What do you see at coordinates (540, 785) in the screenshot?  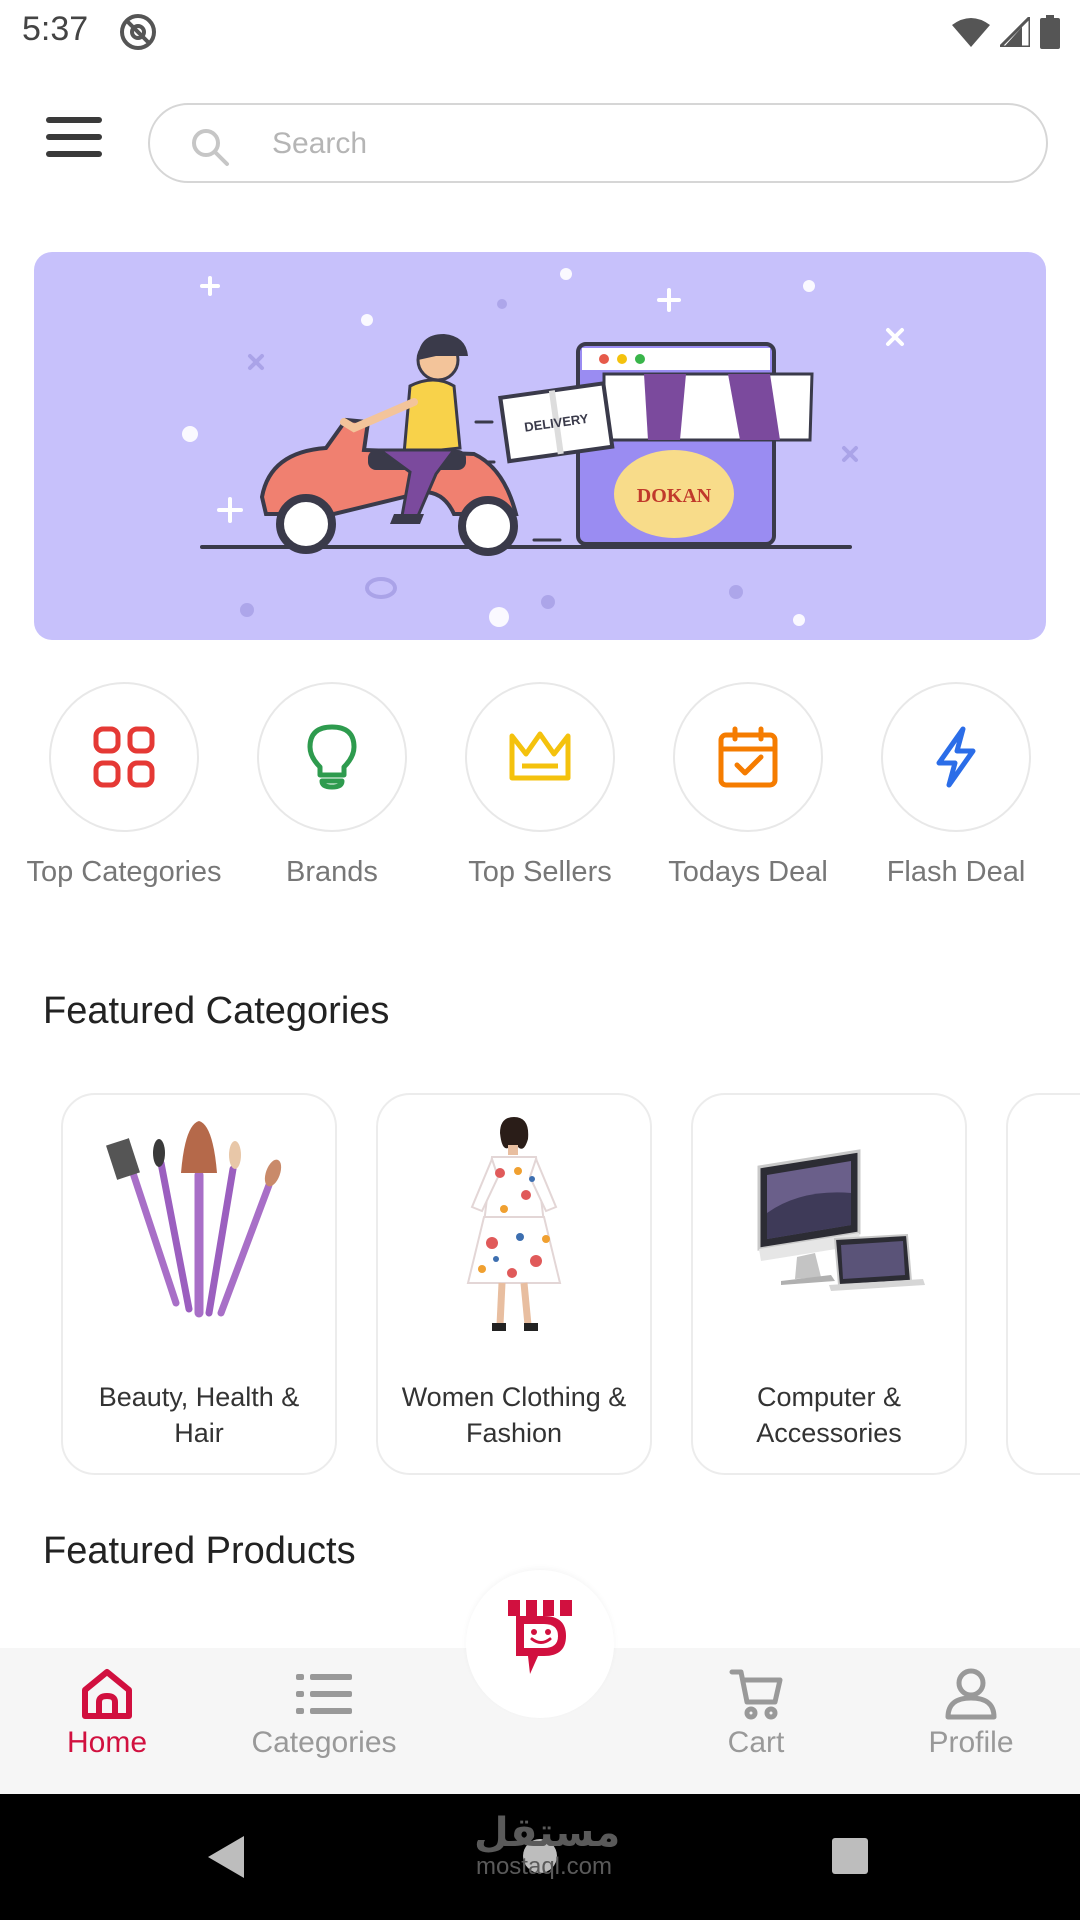 I see `top-sellers-button: Top Sellers` at bounding box center [540, 785].